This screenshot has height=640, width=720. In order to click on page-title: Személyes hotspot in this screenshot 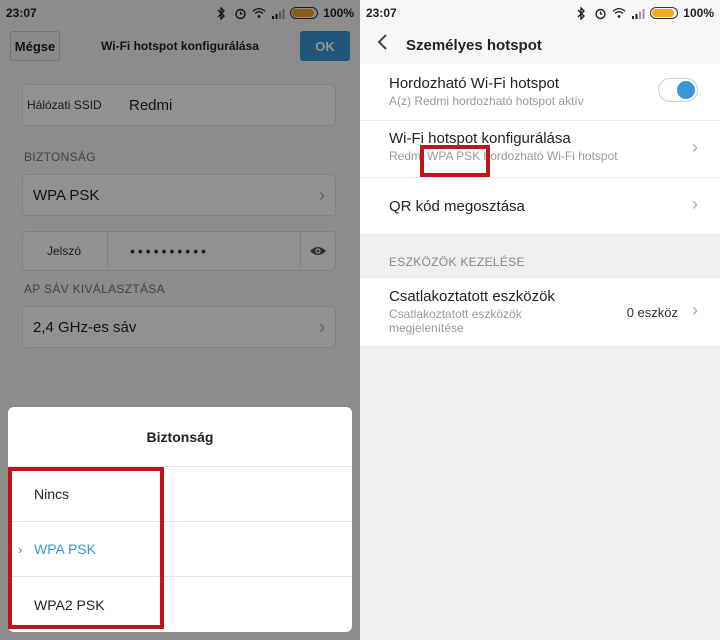, I will do `click(474, 45)`.